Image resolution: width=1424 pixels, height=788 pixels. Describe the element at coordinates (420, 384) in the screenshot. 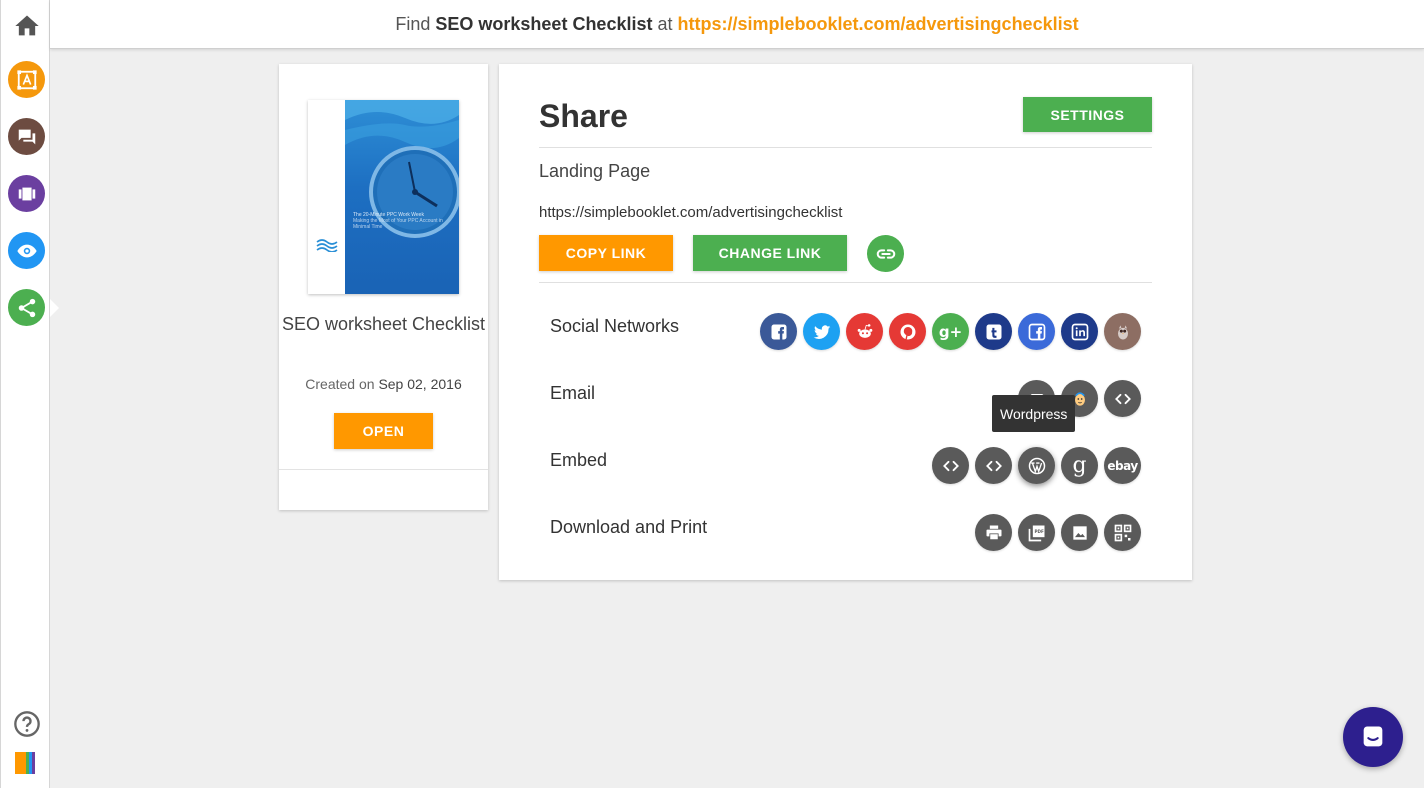

I see `created-date: Sep 02, 2016` at that location.